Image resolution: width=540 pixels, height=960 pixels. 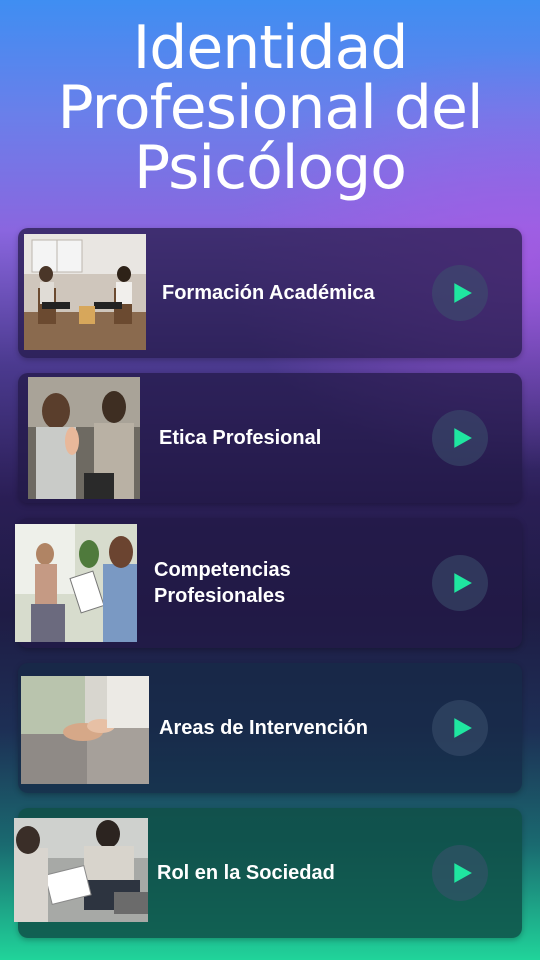 What do you see at coordinates (85, 292) in the screenshot?
I see `therapy-session-thumbnail` at bounding box center [85, 292].